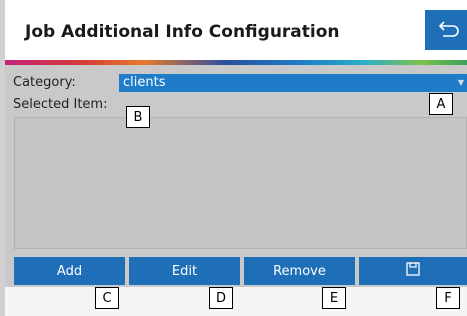  I want to click on floppy-disk-icon, so click(413, 271).